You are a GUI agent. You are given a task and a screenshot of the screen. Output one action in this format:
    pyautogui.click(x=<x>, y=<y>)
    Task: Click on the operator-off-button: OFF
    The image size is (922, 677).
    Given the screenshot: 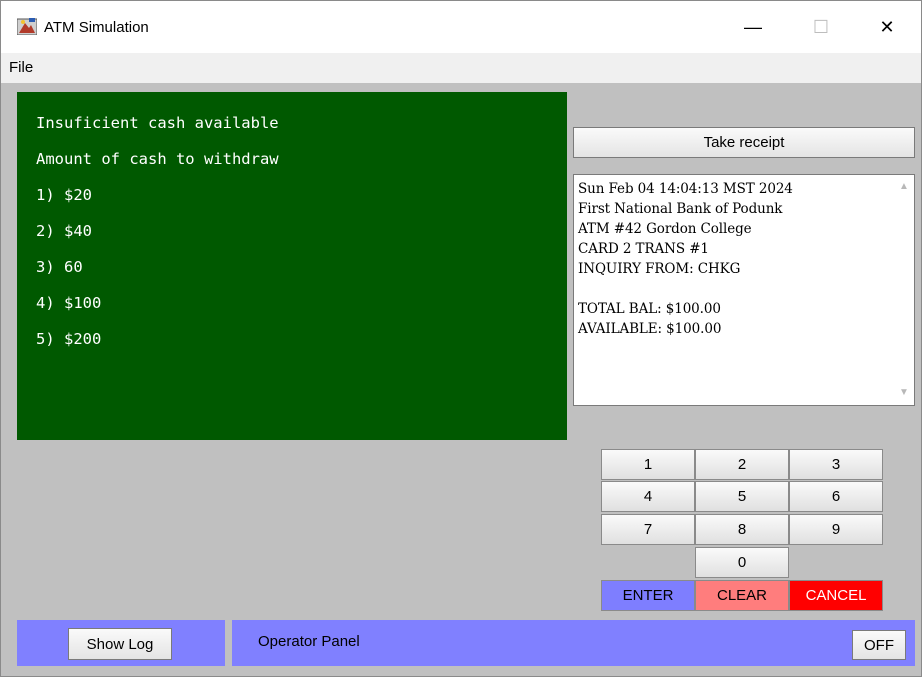 What is the action you would take?
    pyautogui.click(x=879, y=645)
    